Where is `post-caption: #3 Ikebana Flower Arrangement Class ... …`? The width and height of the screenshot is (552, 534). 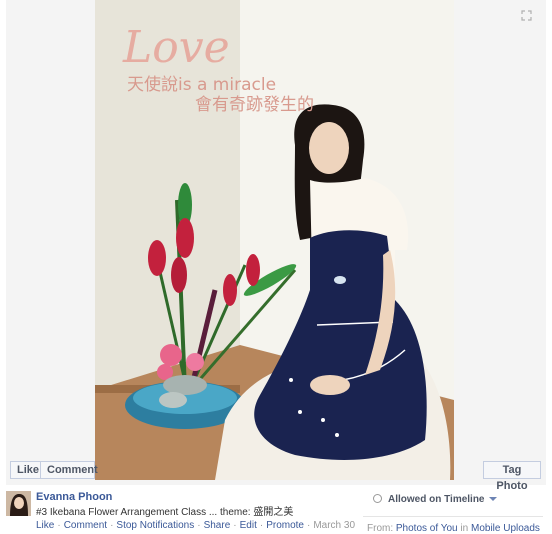
post-caption: #3 Ikebana Flower Arrangement Class ... … is located at coordinates (165, 512).